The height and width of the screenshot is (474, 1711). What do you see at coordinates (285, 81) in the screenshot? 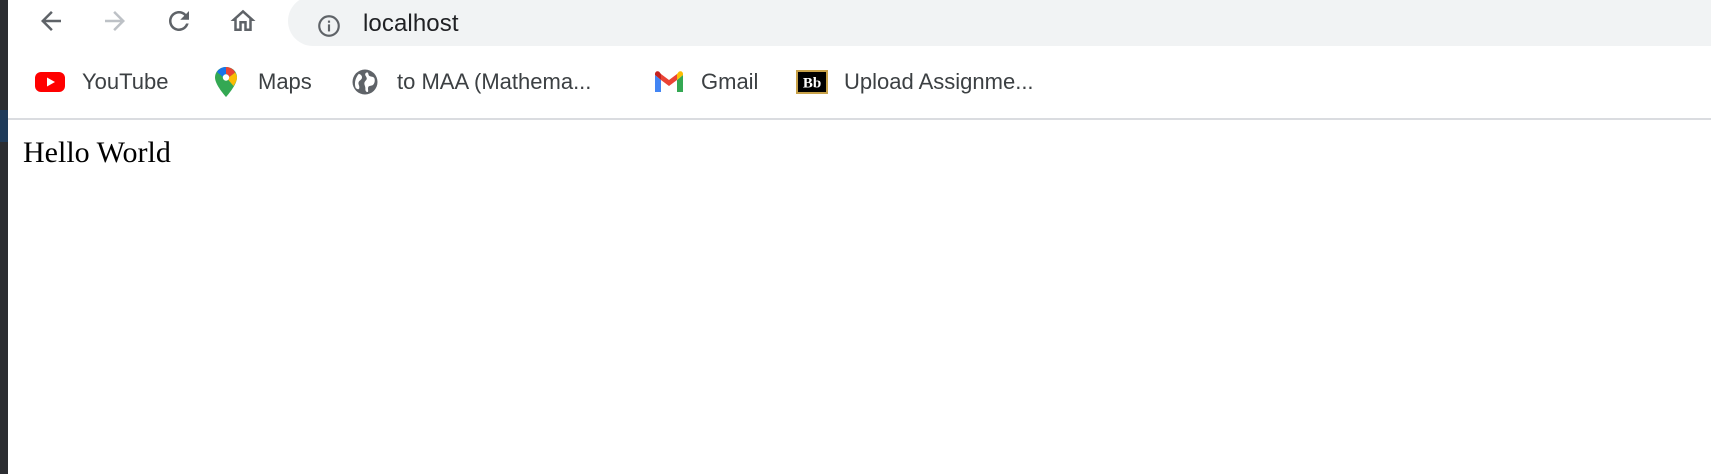
I see `bookmark-label: Maps` at bounding box center [285, 81].